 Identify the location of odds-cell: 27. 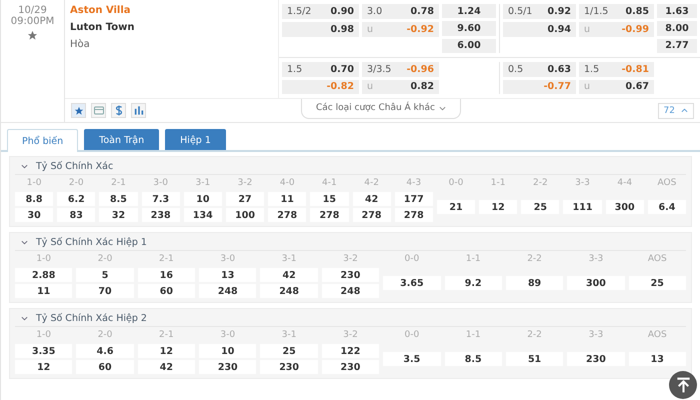
(245, 199).